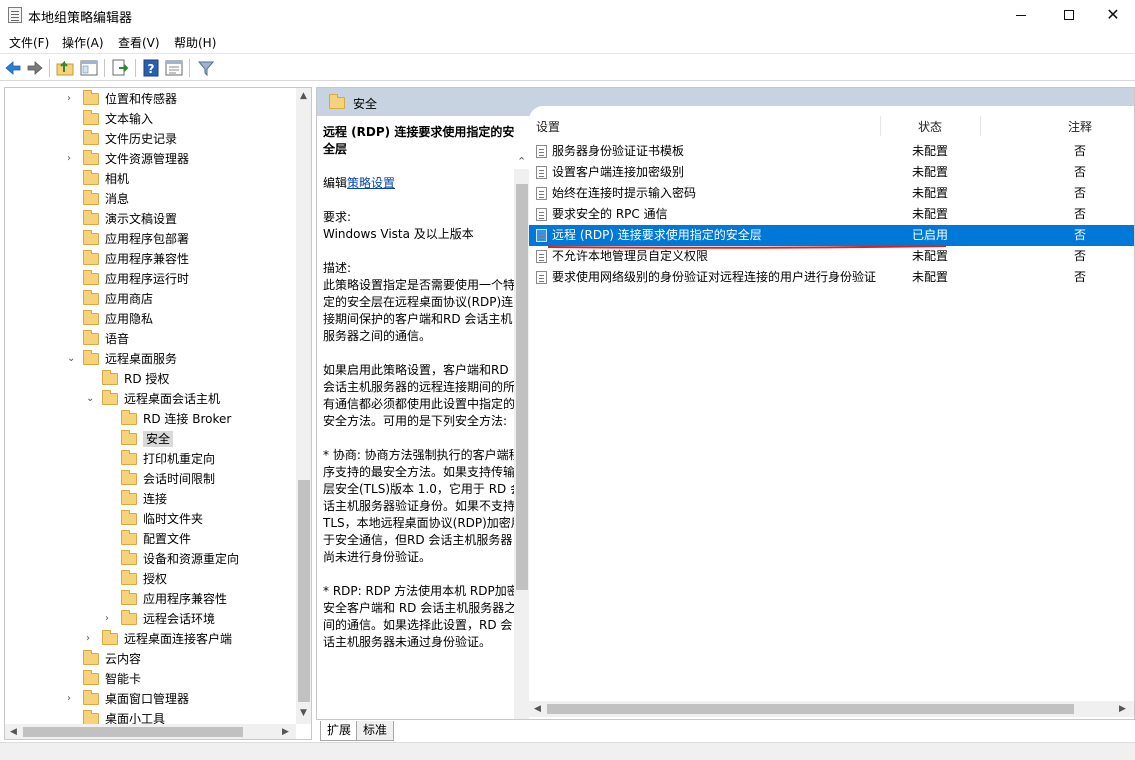 The height and width of the screenshot is (760, 1135). I want to click on tree-item: 相机, so click(106, 179).